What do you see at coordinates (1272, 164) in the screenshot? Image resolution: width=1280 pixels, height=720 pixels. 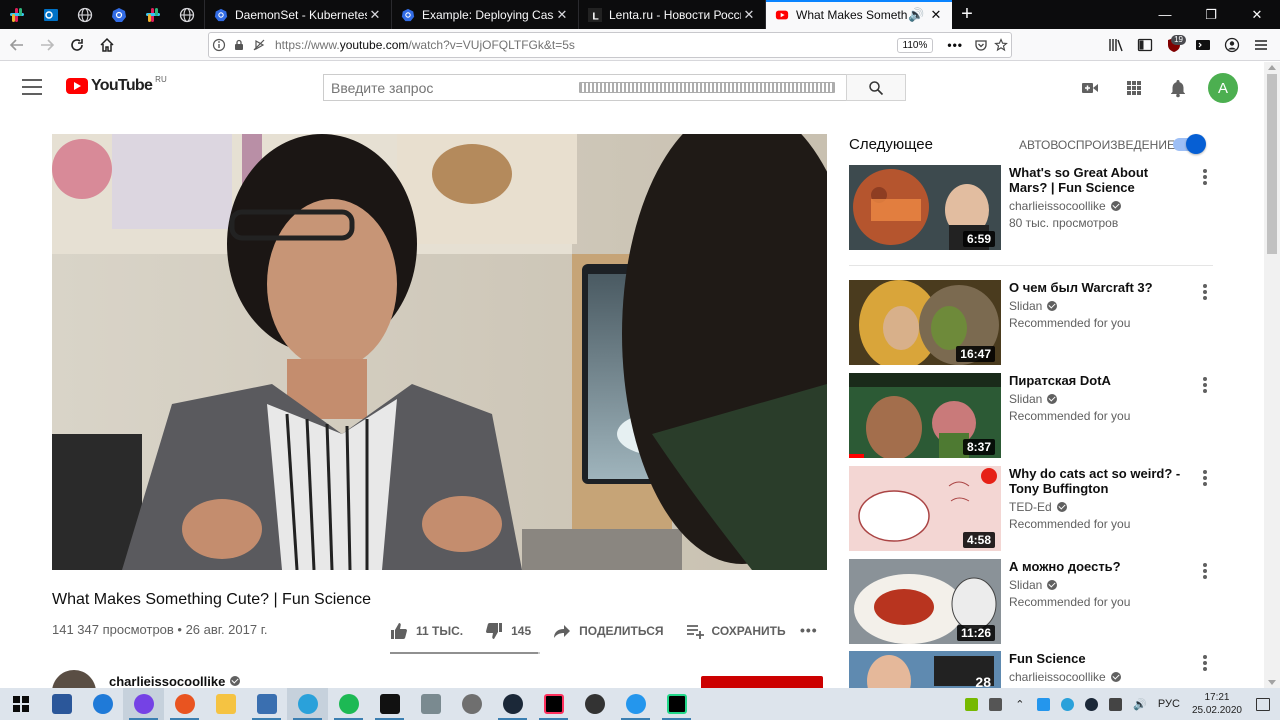 I see `scrollbar-thumb` at bounding box center [1272, 164].